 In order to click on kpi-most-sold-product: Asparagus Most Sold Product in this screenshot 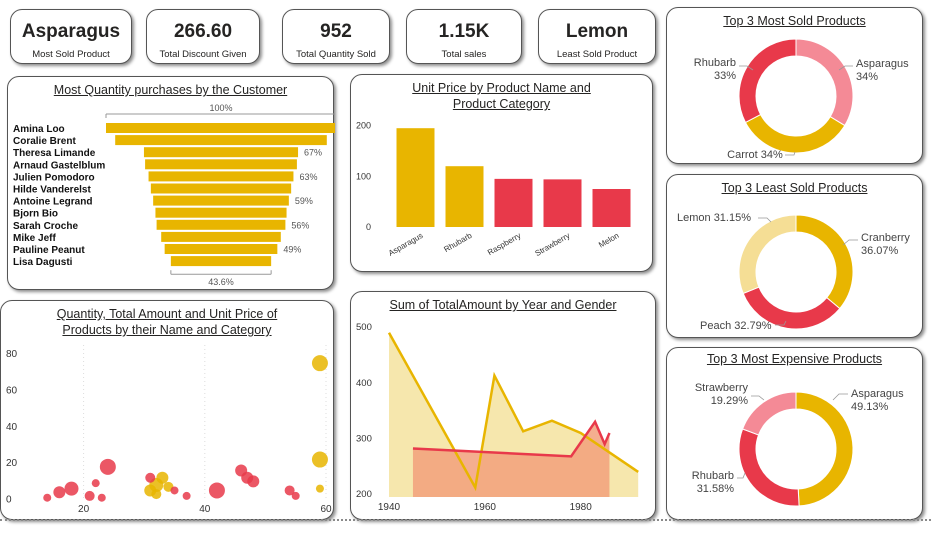, I will do `click(71, 36)`.